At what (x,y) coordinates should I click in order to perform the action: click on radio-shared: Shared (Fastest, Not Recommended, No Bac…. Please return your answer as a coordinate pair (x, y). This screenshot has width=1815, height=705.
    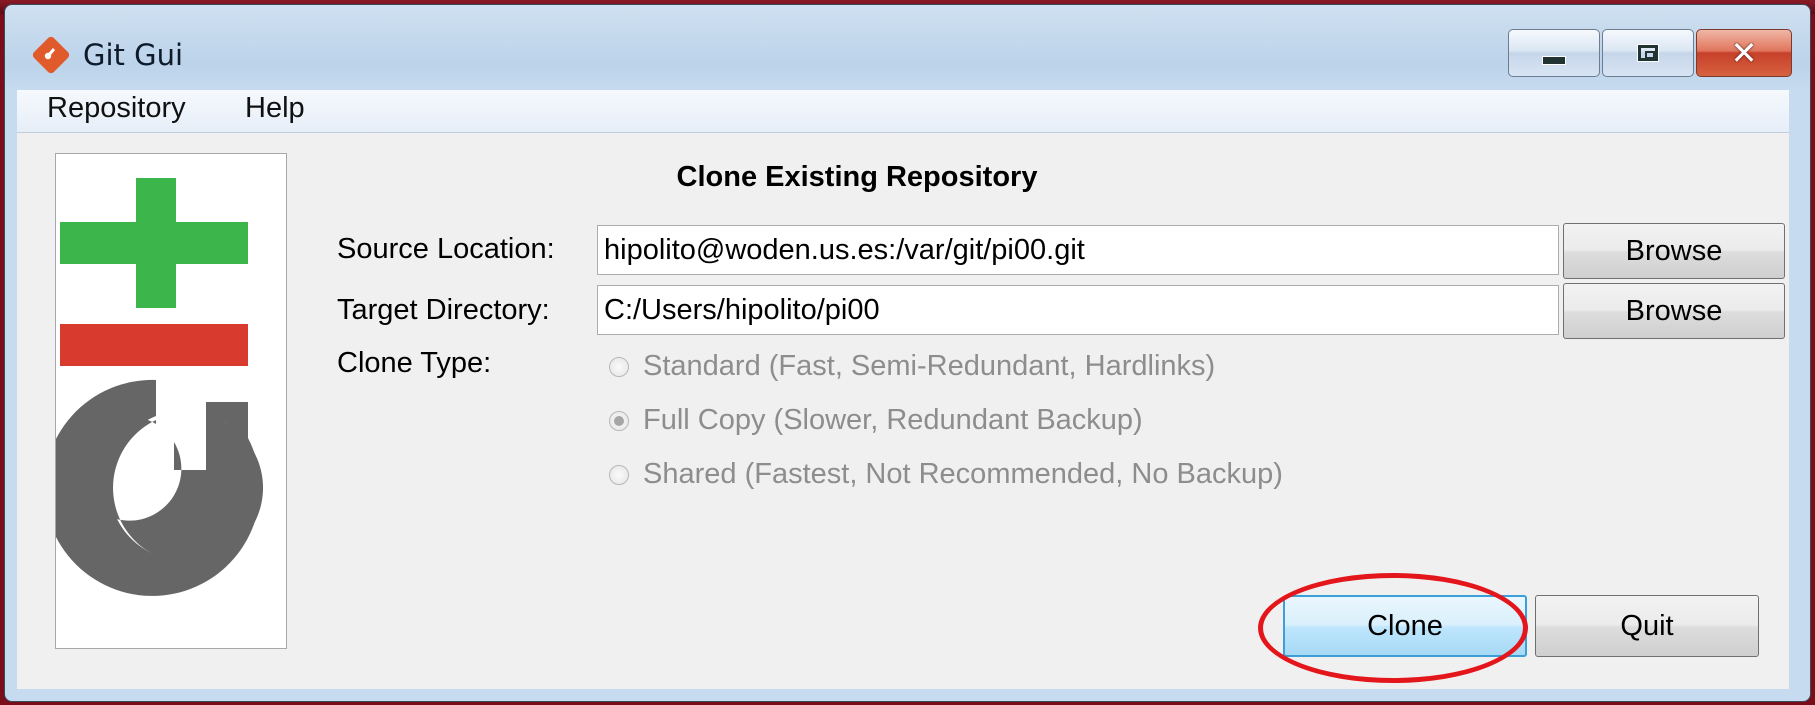
    Looking at the image, I should click on (946, 474).